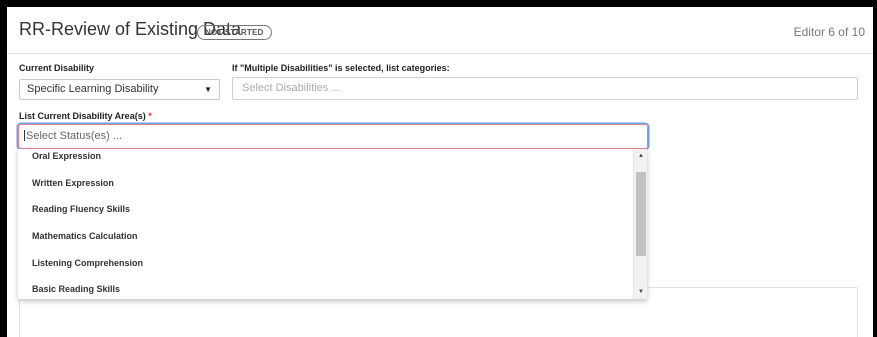  What do you see at coordinates (24, 135) in the screenshot?
I see `text-cursor` at bounding box center [24, 135].